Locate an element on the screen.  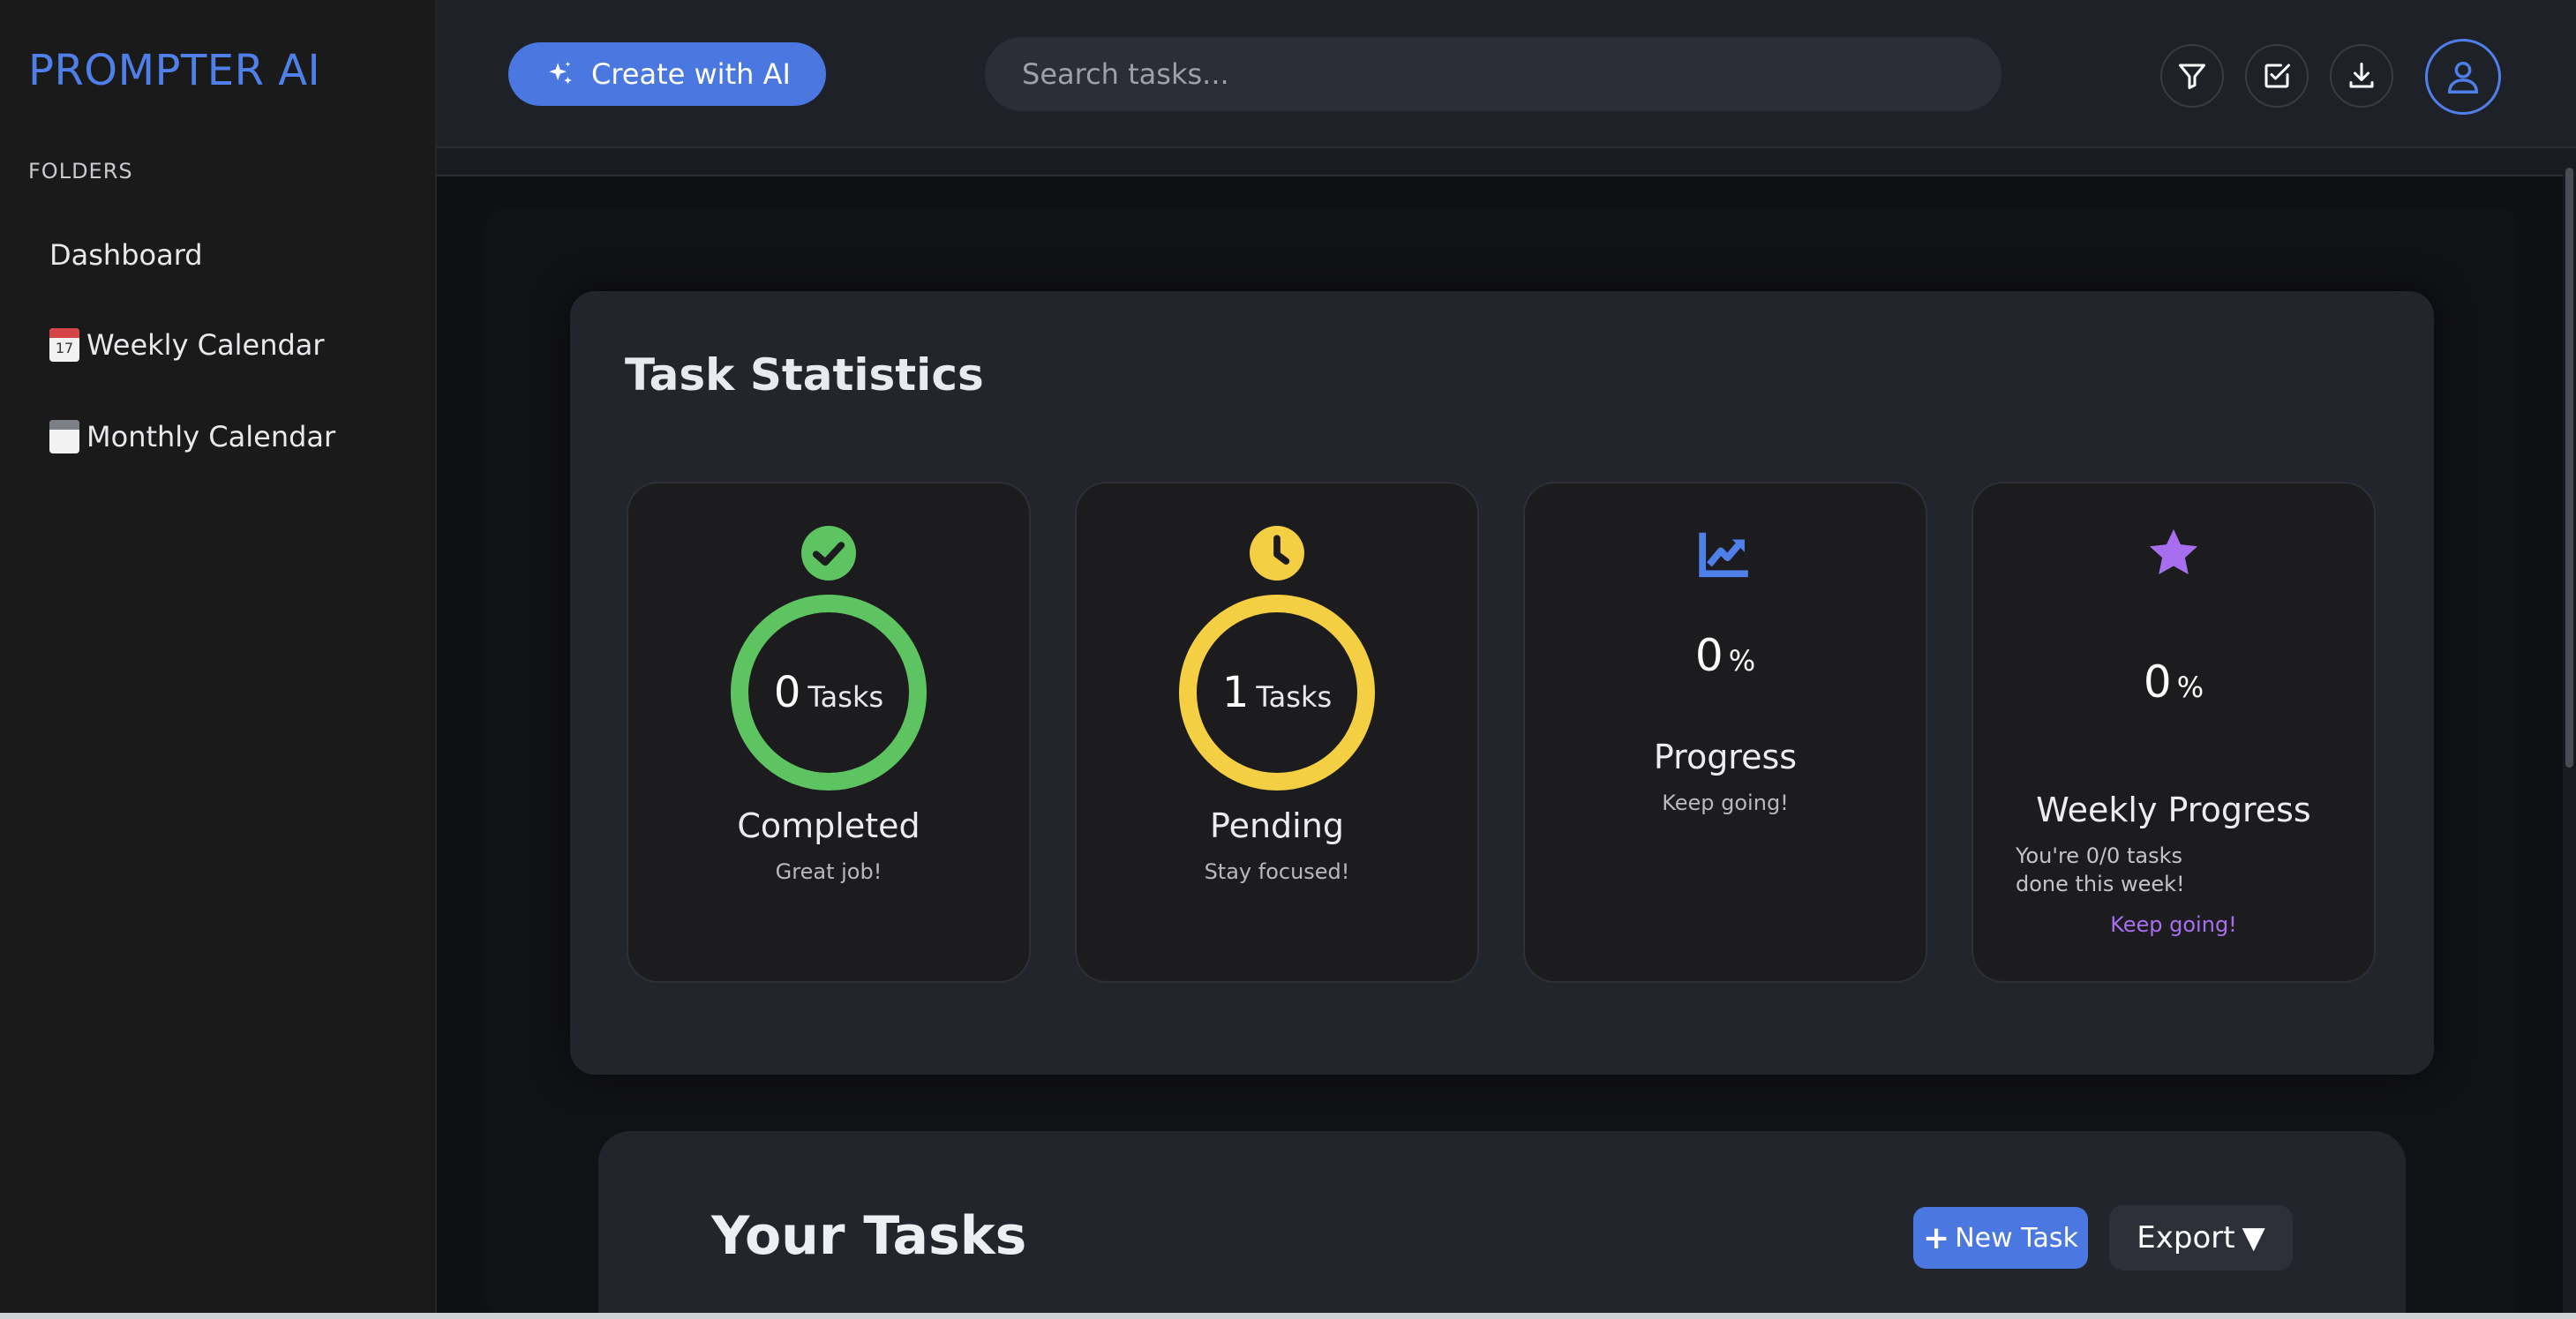
sidebar-item-label: Weekly Calendar is located at coordinates (205, 345).